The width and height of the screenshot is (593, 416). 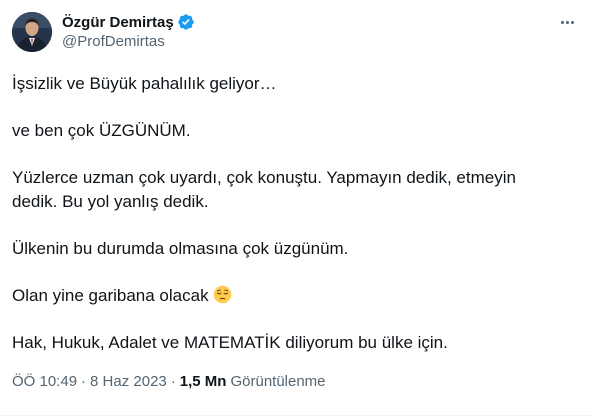 I want to click on author-name-row: Özgür Demirtaş, so click(x=128, y=22).